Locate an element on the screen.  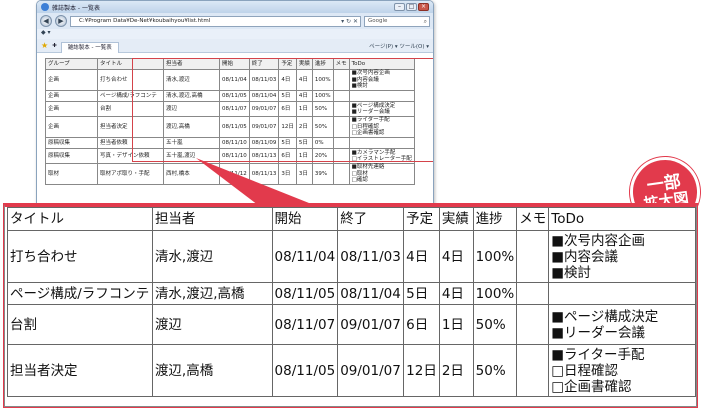
cell-owner: 五十嵐 is located at coordinates (191, 143).